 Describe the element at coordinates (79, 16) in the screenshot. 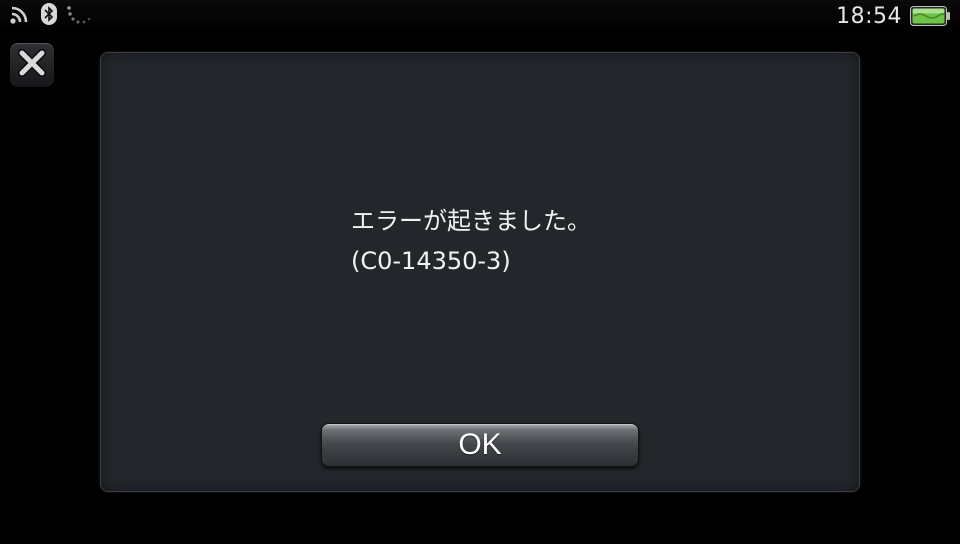

I see `loading-spinner-icon` at that location.